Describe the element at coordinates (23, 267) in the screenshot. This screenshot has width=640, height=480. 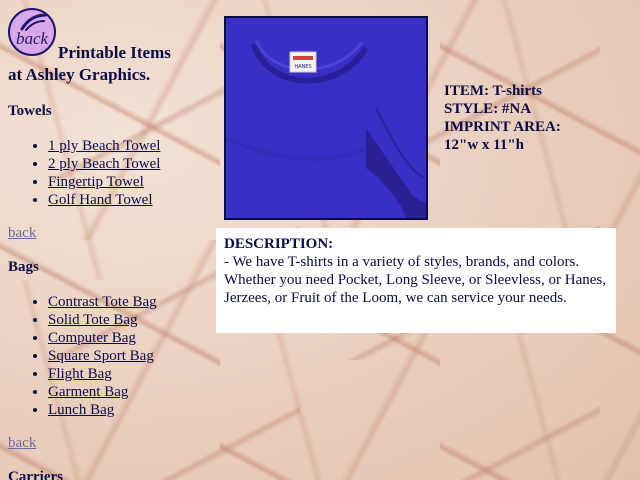
I see `section-heading-bags: Bags` at that location.